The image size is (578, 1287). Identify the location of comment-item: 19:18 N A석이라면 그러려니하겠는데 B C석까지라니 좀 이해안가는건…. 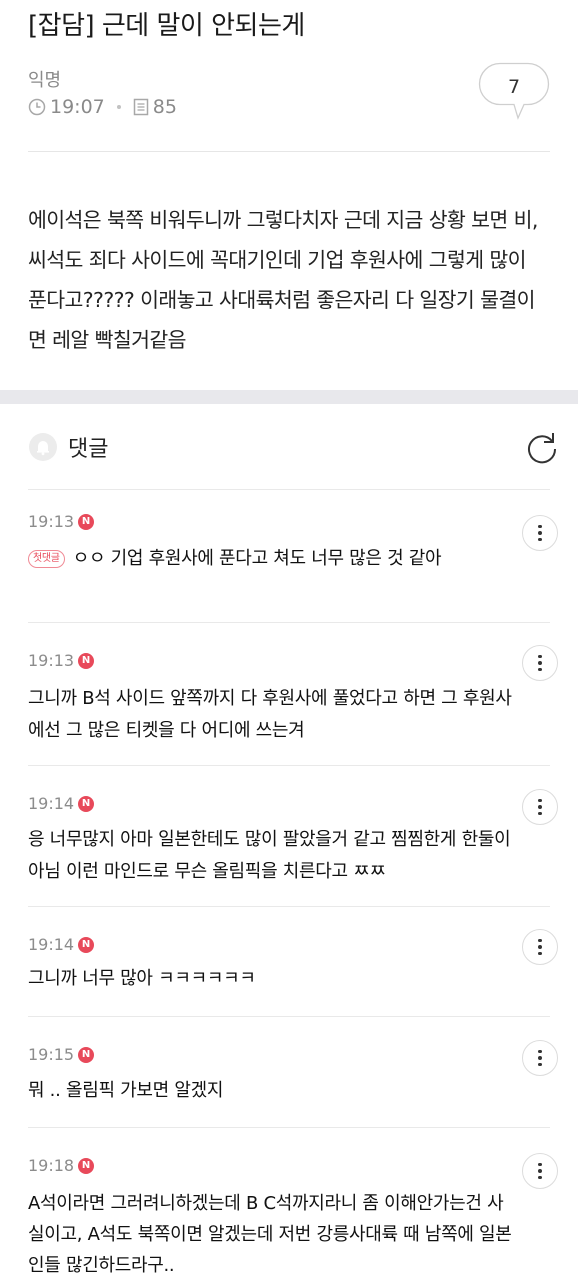
(293, 1207).